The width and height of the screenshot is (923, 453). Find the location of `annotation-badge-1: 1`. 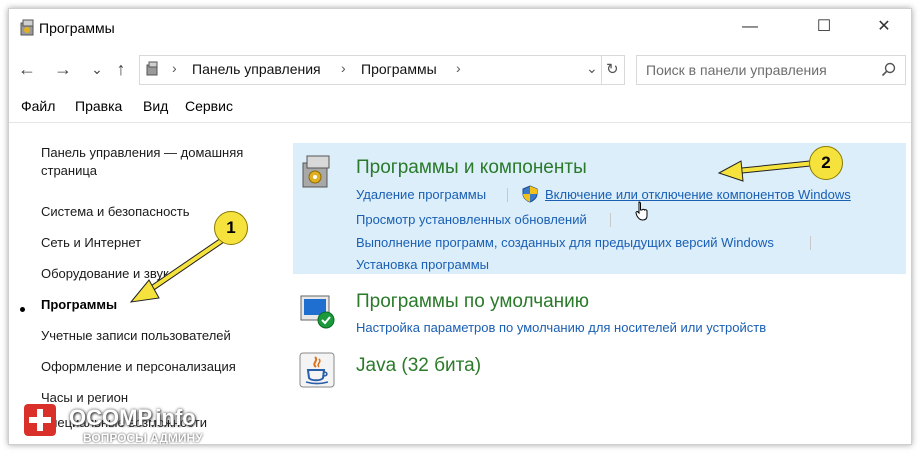

annotation-badge-1: 1 is located at coordinates (231, 228).